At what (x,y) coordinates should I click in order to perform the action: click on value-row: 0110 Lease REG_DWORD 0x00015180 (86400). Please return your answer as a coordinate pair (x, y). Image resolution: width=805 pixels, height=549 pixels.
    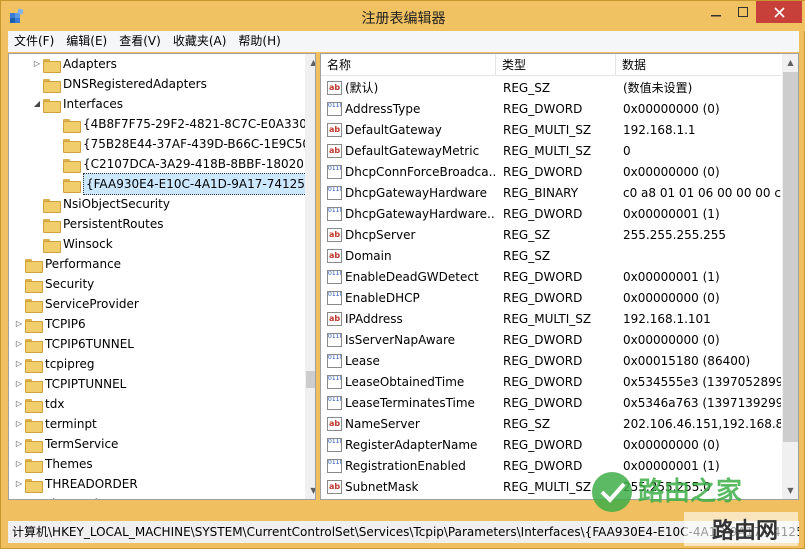
    Looking at the image, I should click on (551, 361).